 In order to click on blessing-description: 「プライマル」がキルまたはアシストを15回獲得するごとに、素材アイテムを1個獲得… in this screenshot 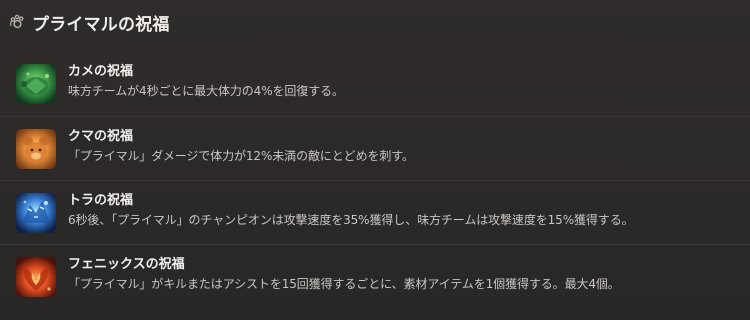, I will do `click(344, 284)`.